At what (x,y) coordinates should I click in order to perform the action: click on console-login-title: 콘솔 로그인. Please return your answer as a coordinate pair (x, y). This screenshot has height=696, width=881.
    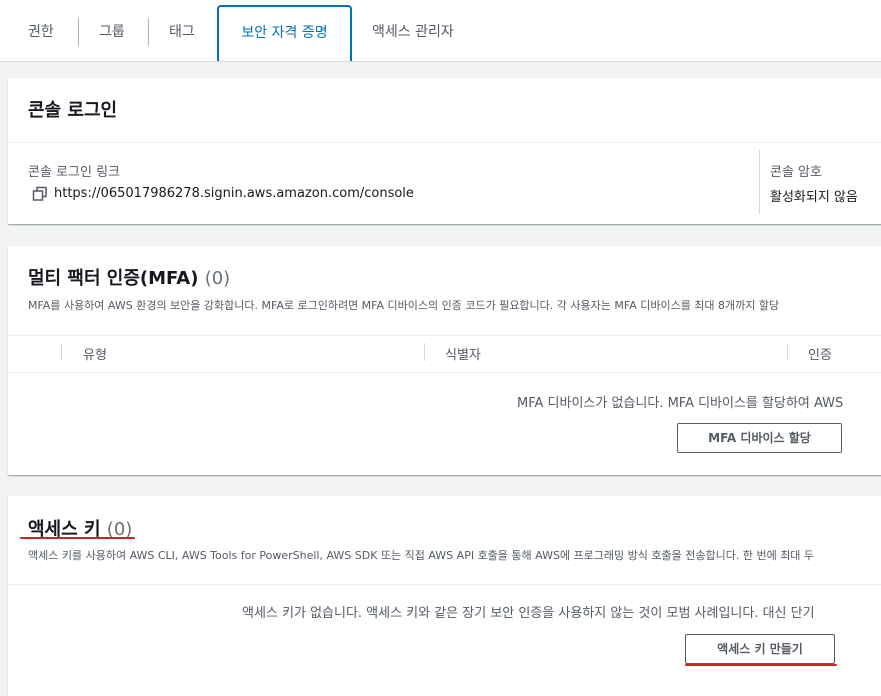
    Looking at the image, I should click on (73, 110).